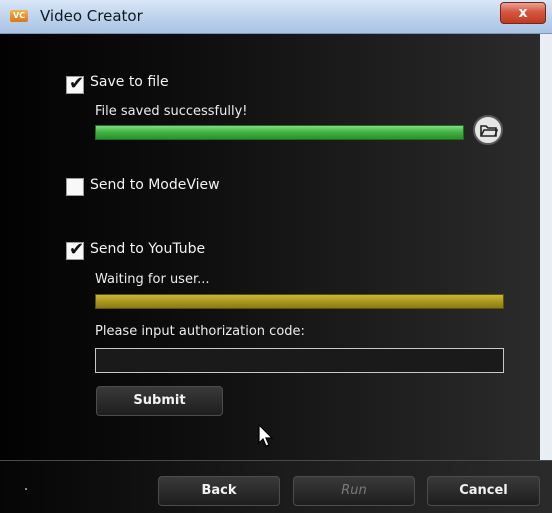 The image size is (552, 513). I want to click on submit-button: Submit, so click(159, 401).